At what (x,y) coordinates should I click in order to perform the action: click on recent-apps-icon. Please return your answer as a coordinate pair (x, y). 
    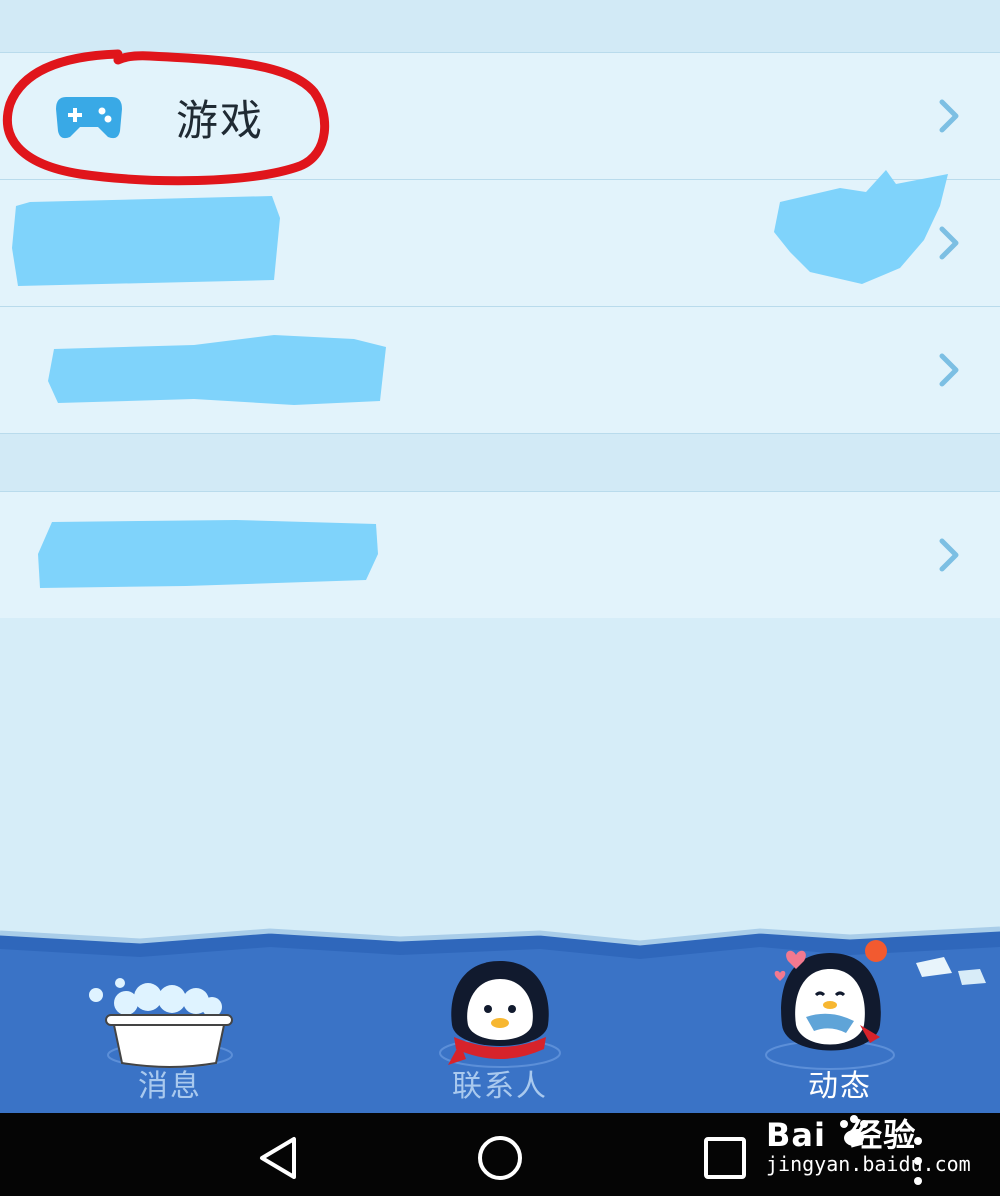
    Looking at the image, I should click on (725, 1158).